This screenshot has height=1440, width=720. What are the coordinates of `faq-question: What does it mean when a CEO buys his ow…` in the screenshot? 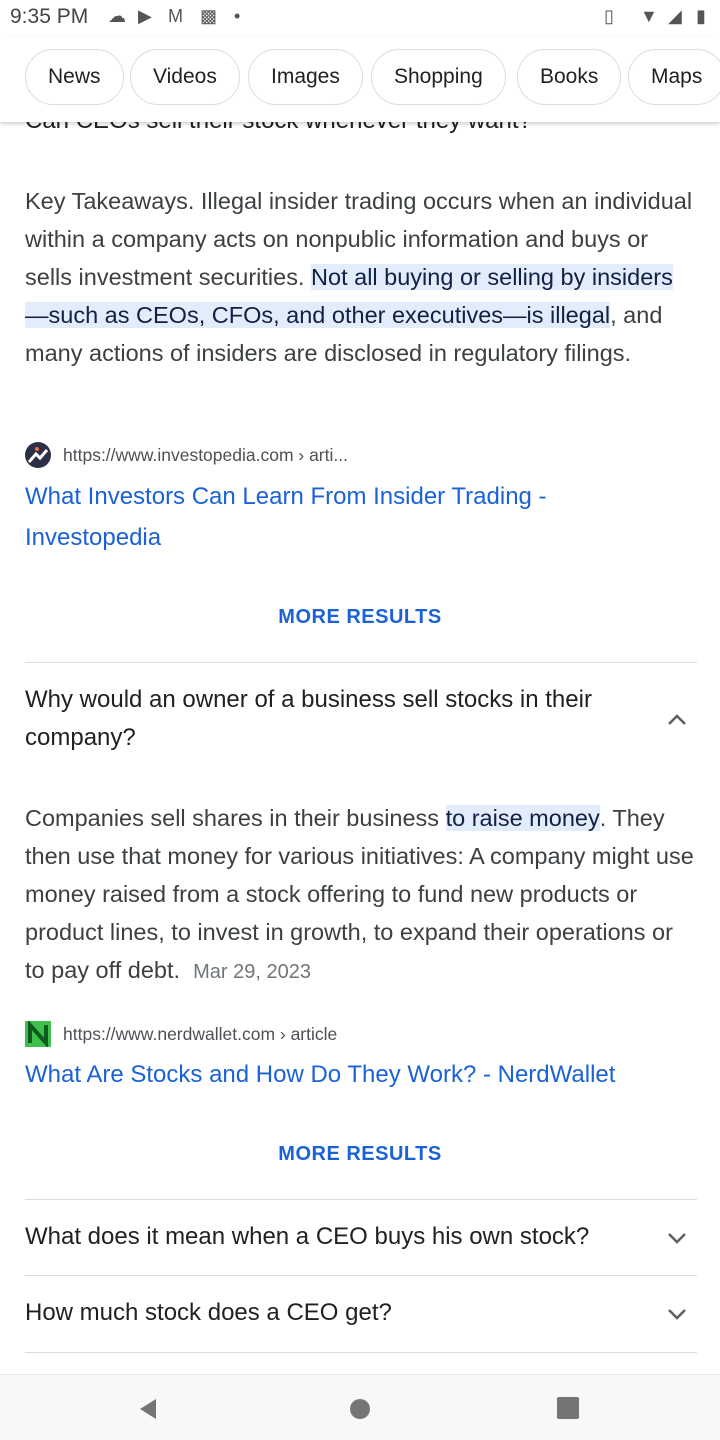 It's located at (325, 1237).